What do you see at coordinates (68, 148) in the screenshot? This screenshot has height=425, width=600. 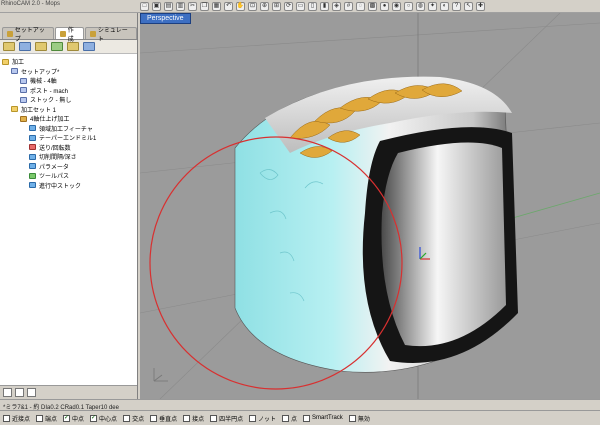 I see `tree-node: 送り/回転数` at bounding box center [68, 148].